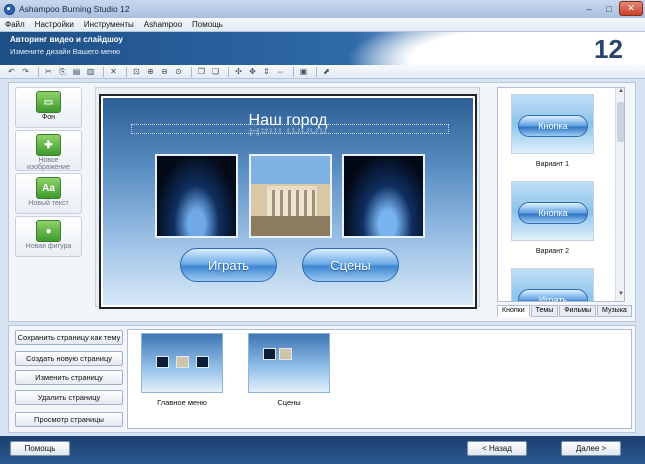 Image resolution: width=645 pixels, height=464 pixels. I want to click on scroll-down-icon: ▼, so click(620, 296).